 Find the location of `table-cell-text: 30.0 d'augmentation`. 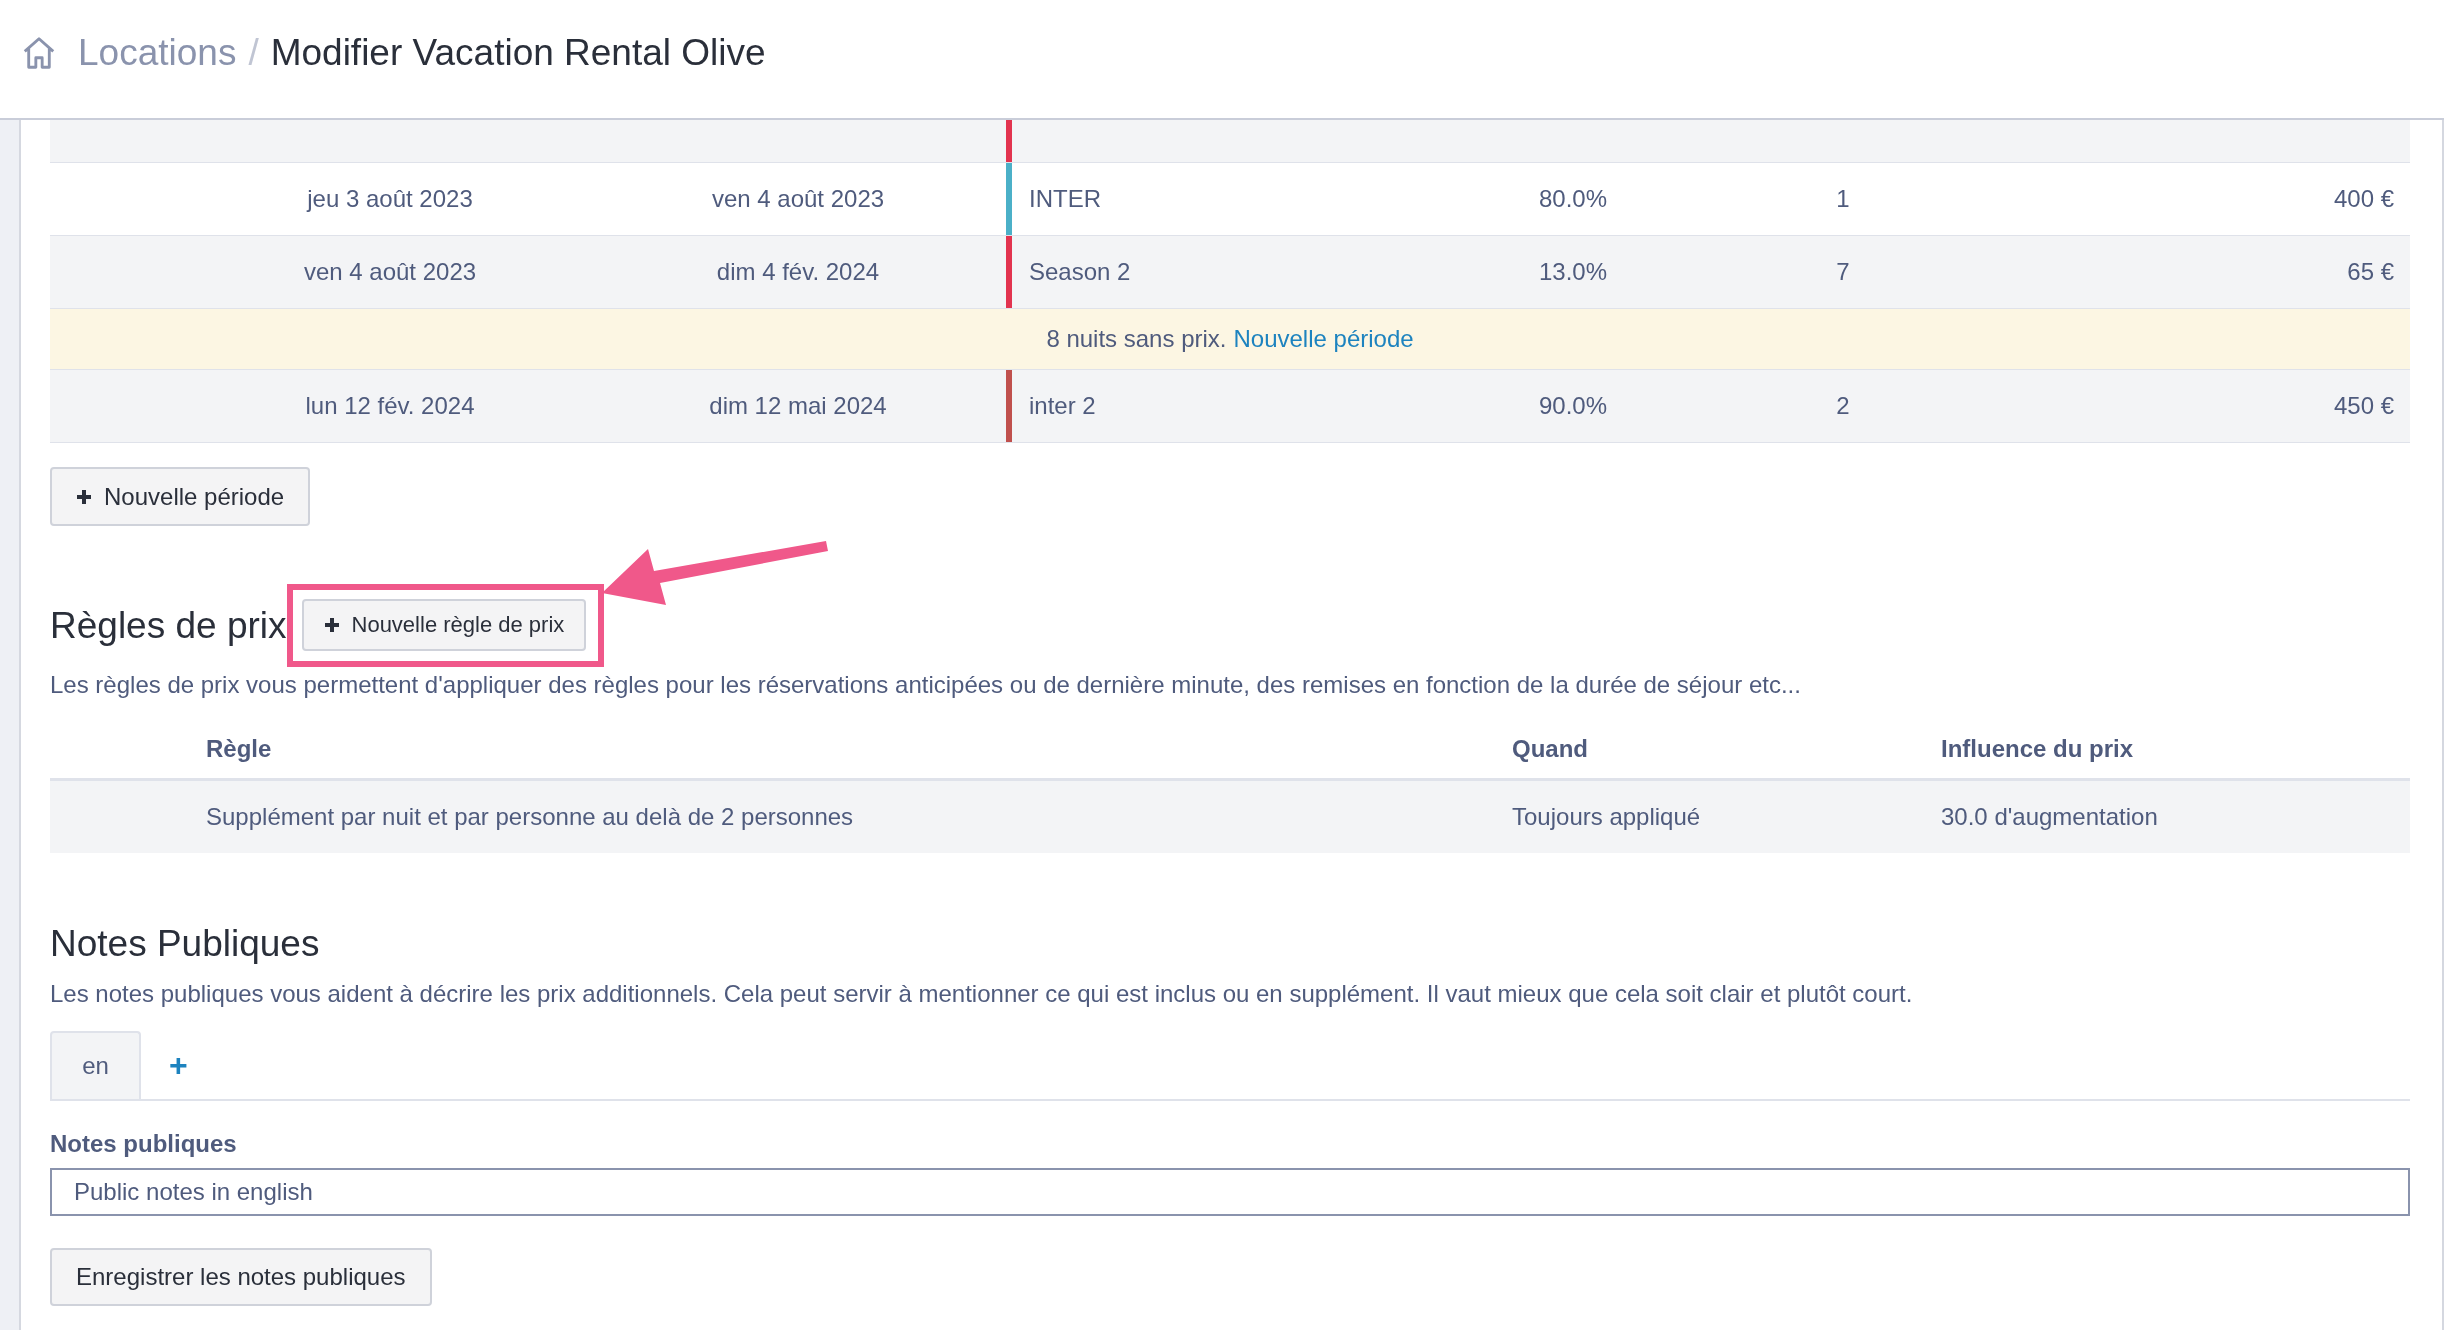

table-cell-text: 30.0 d'augmentation is located at coordinates (2050, 817).